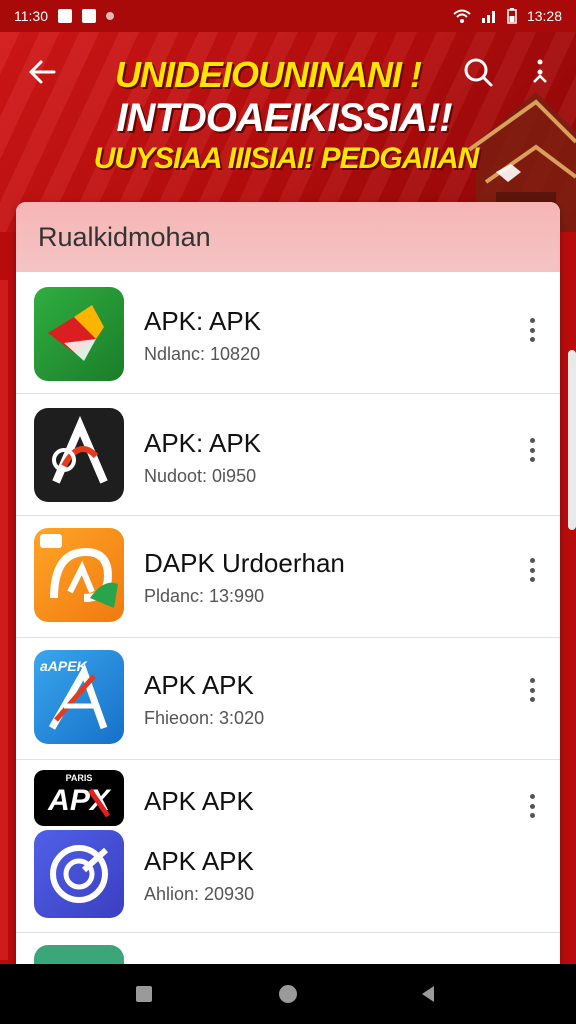 The image size is (576, 1024). I want to click on app-icon-apx: PARIS APX, so click(79, 798).